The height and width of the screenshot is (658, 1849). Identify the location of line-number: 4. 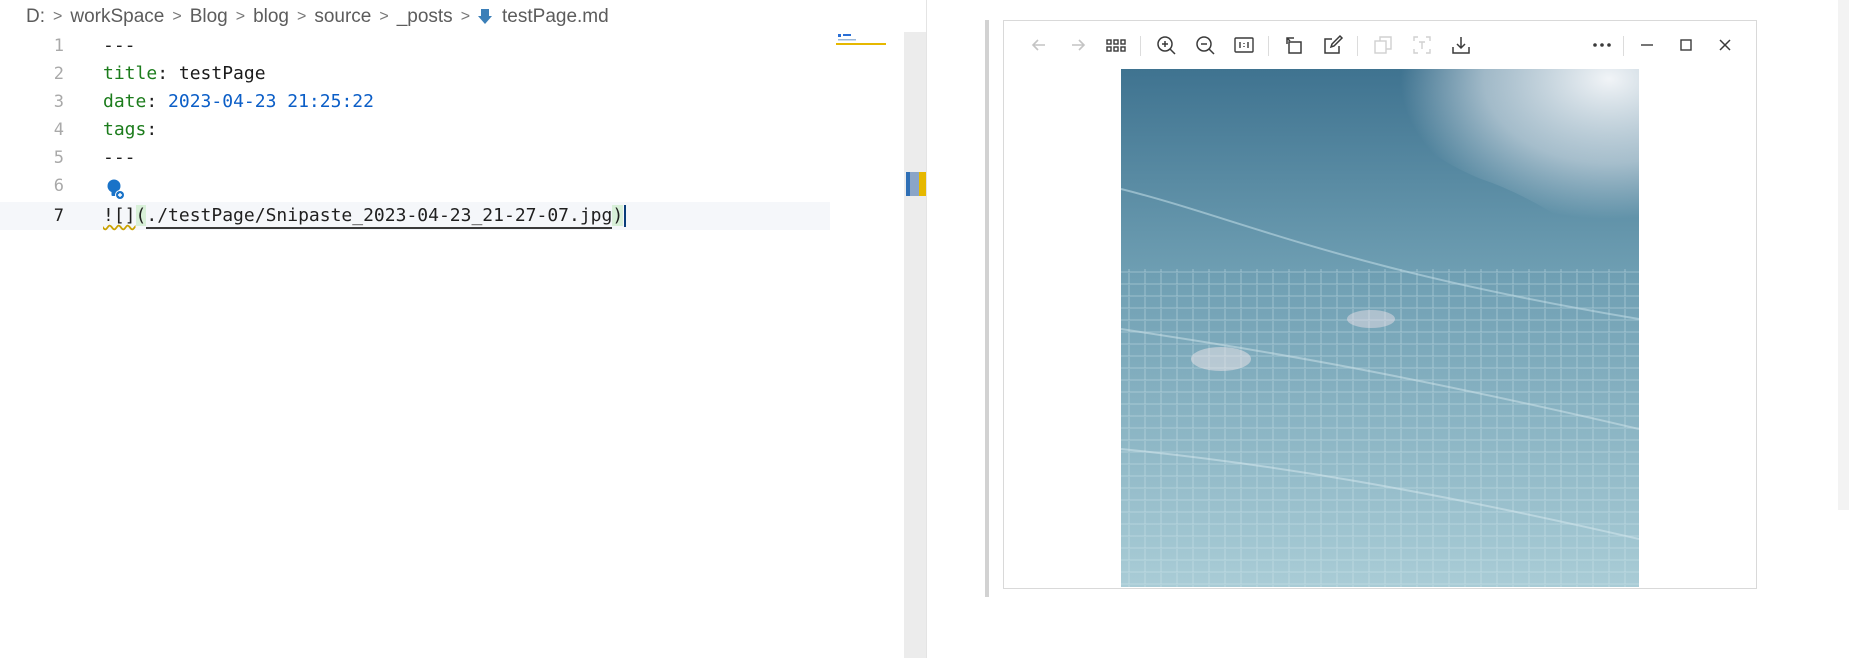
(58, 130).